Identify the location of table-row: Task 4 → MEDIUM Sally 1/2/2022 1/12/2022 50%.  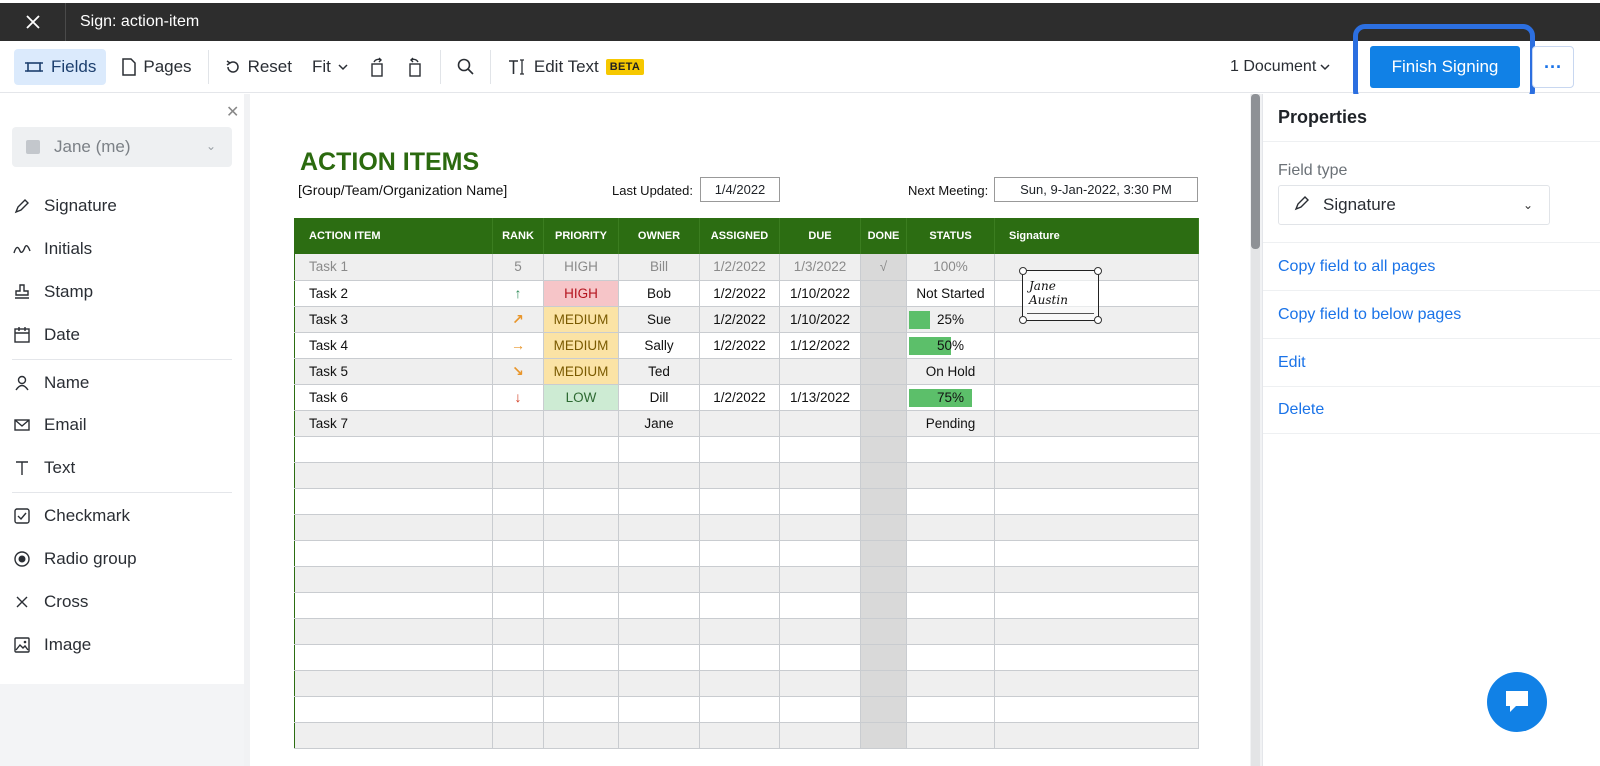
(746, 345).